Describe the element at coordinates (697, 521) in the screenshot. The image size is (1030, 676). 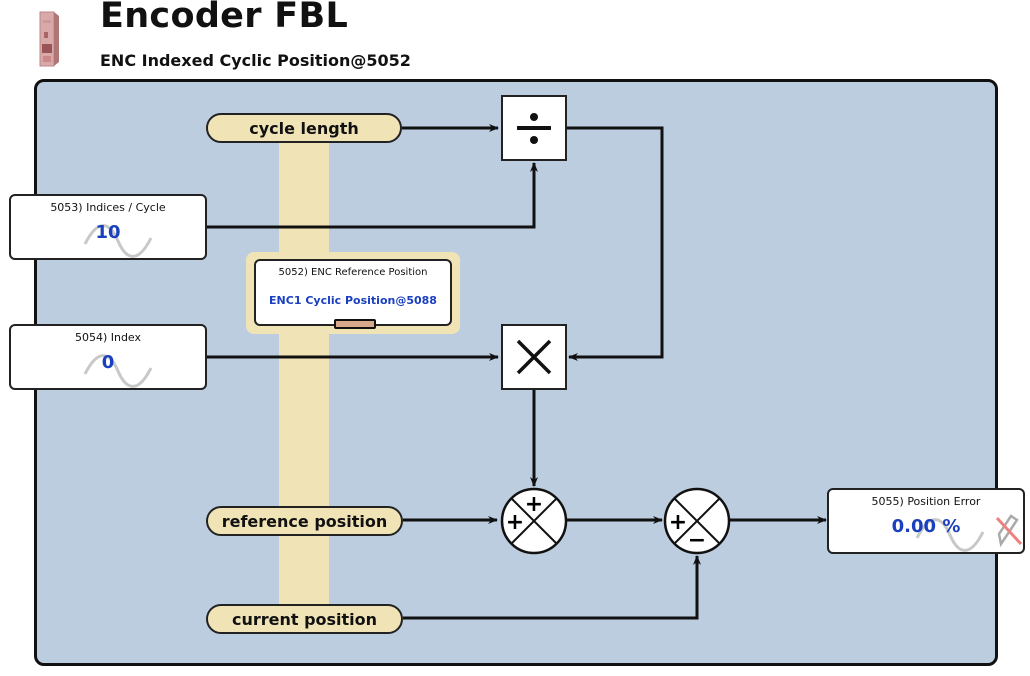
I see `summing-junction-2: + −` at that location.